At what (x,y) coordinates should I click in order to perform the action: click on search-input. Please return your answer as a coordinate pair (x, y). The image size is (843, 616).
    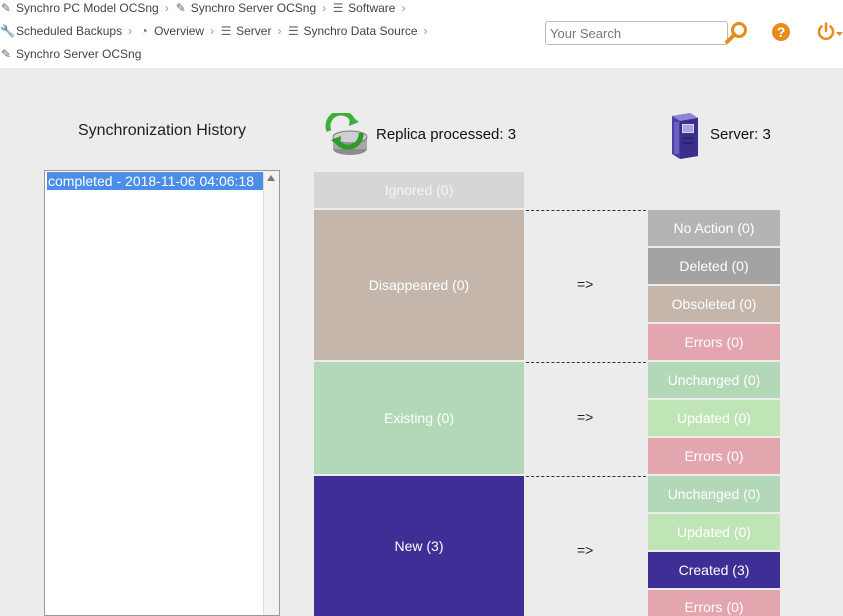
    Looking at the image, I should click on (636, 33).